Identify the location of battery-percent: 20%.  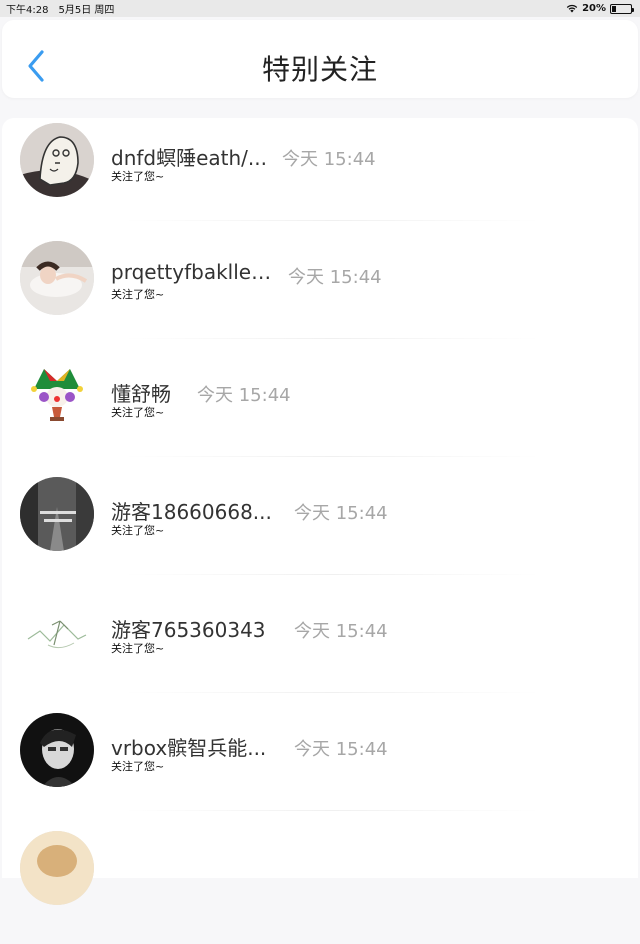
(594, 8).